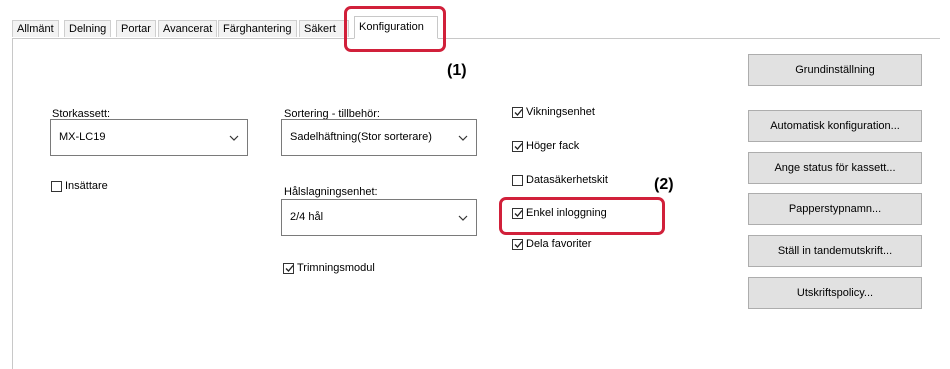 The height and width of the screenshot is (369, 950). Describe the element at coordinates (331, 192) in the screenshot. I see `halslagning-label: Hålslagningsenhet:` at that location.